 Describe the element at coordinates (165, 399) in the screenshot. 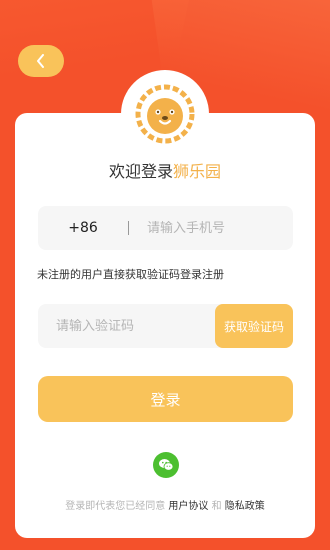

I see `login-button: 登录` at that location.